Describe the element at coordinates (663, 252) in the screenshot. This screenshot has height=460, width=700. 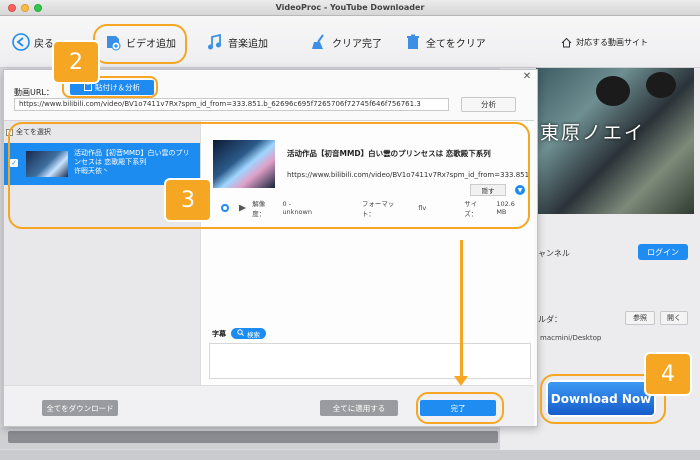
I see `login-button: ログイン` at that location.